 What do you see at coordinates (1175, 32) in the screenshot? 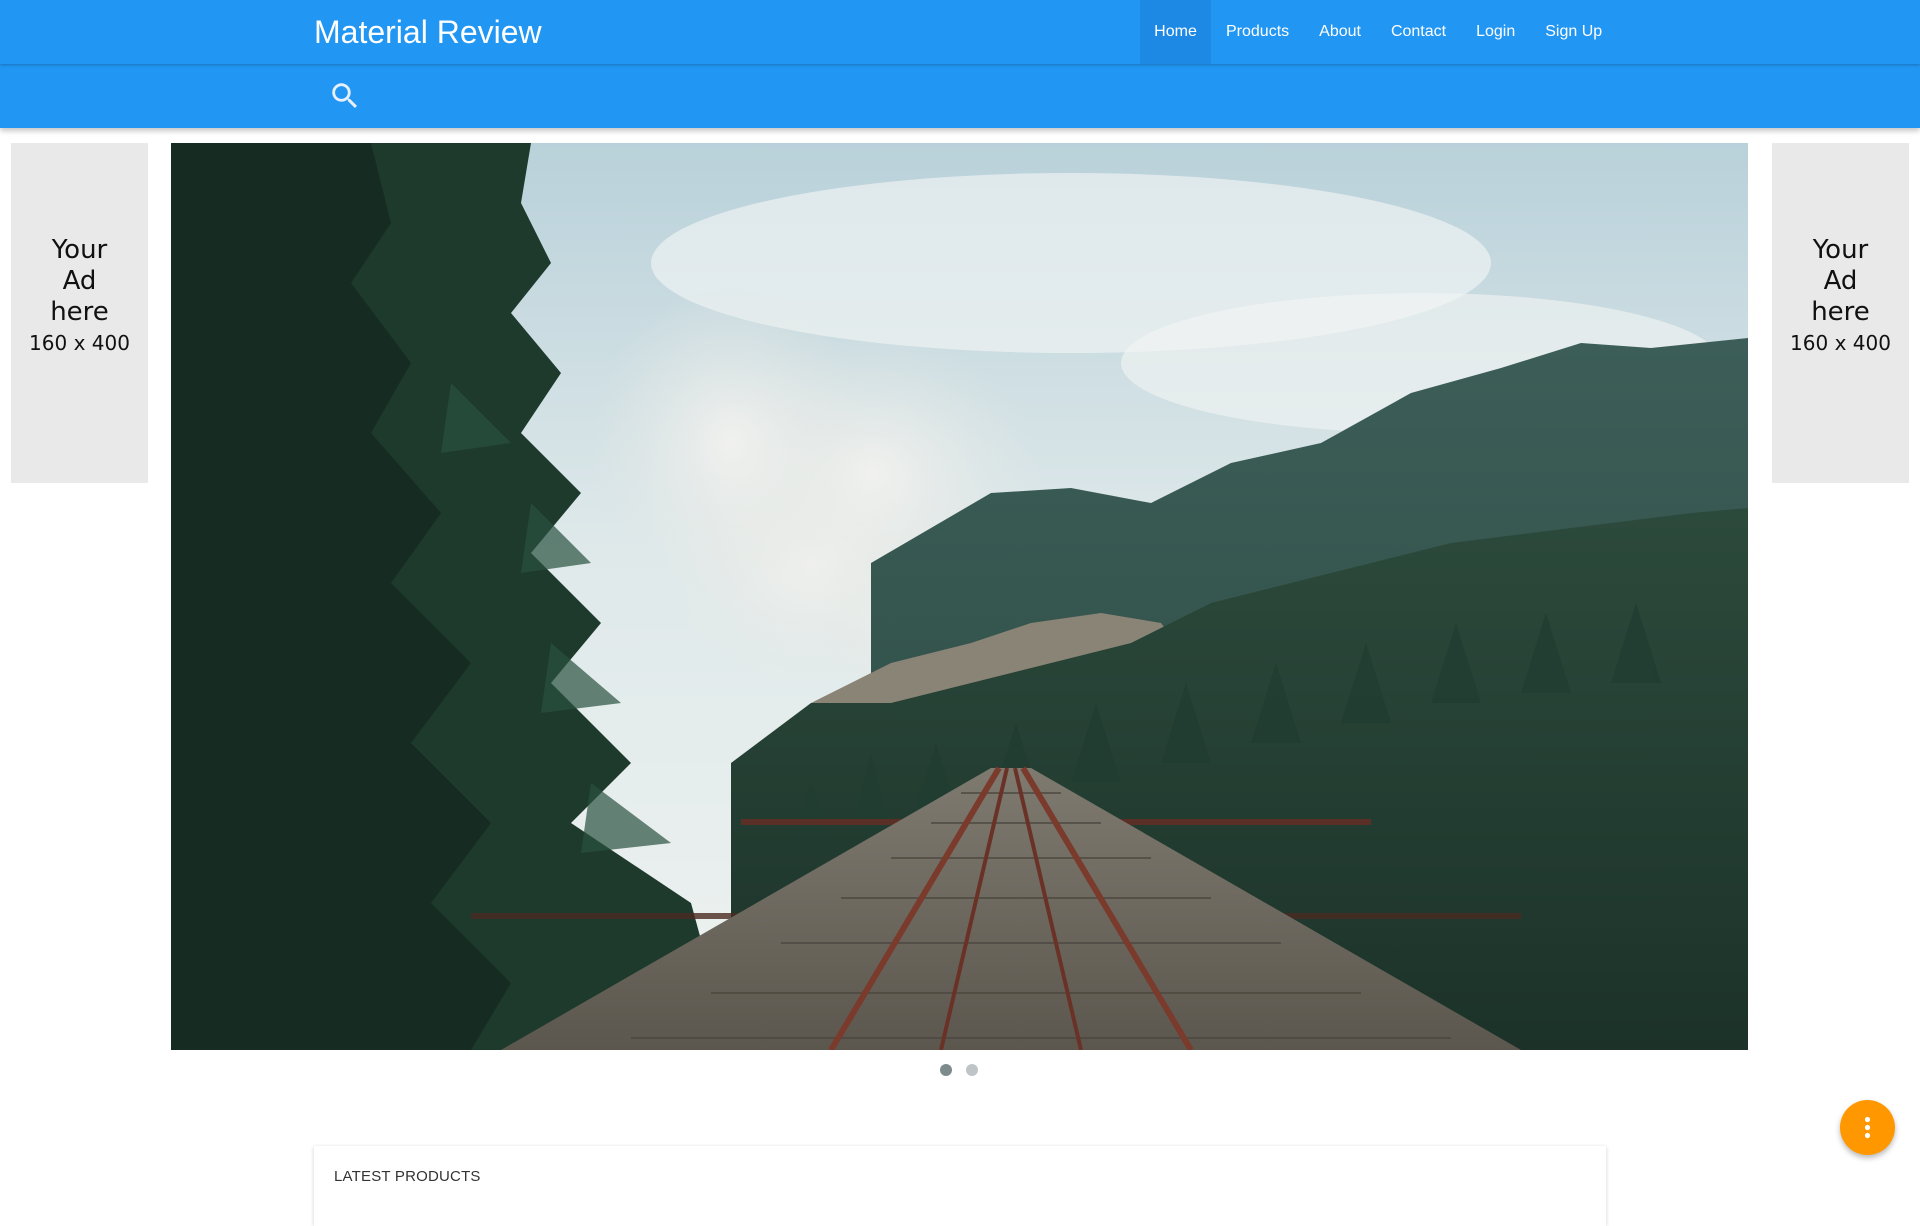
I see `nav-item-home: Home` at bounding box center [1175, 32].